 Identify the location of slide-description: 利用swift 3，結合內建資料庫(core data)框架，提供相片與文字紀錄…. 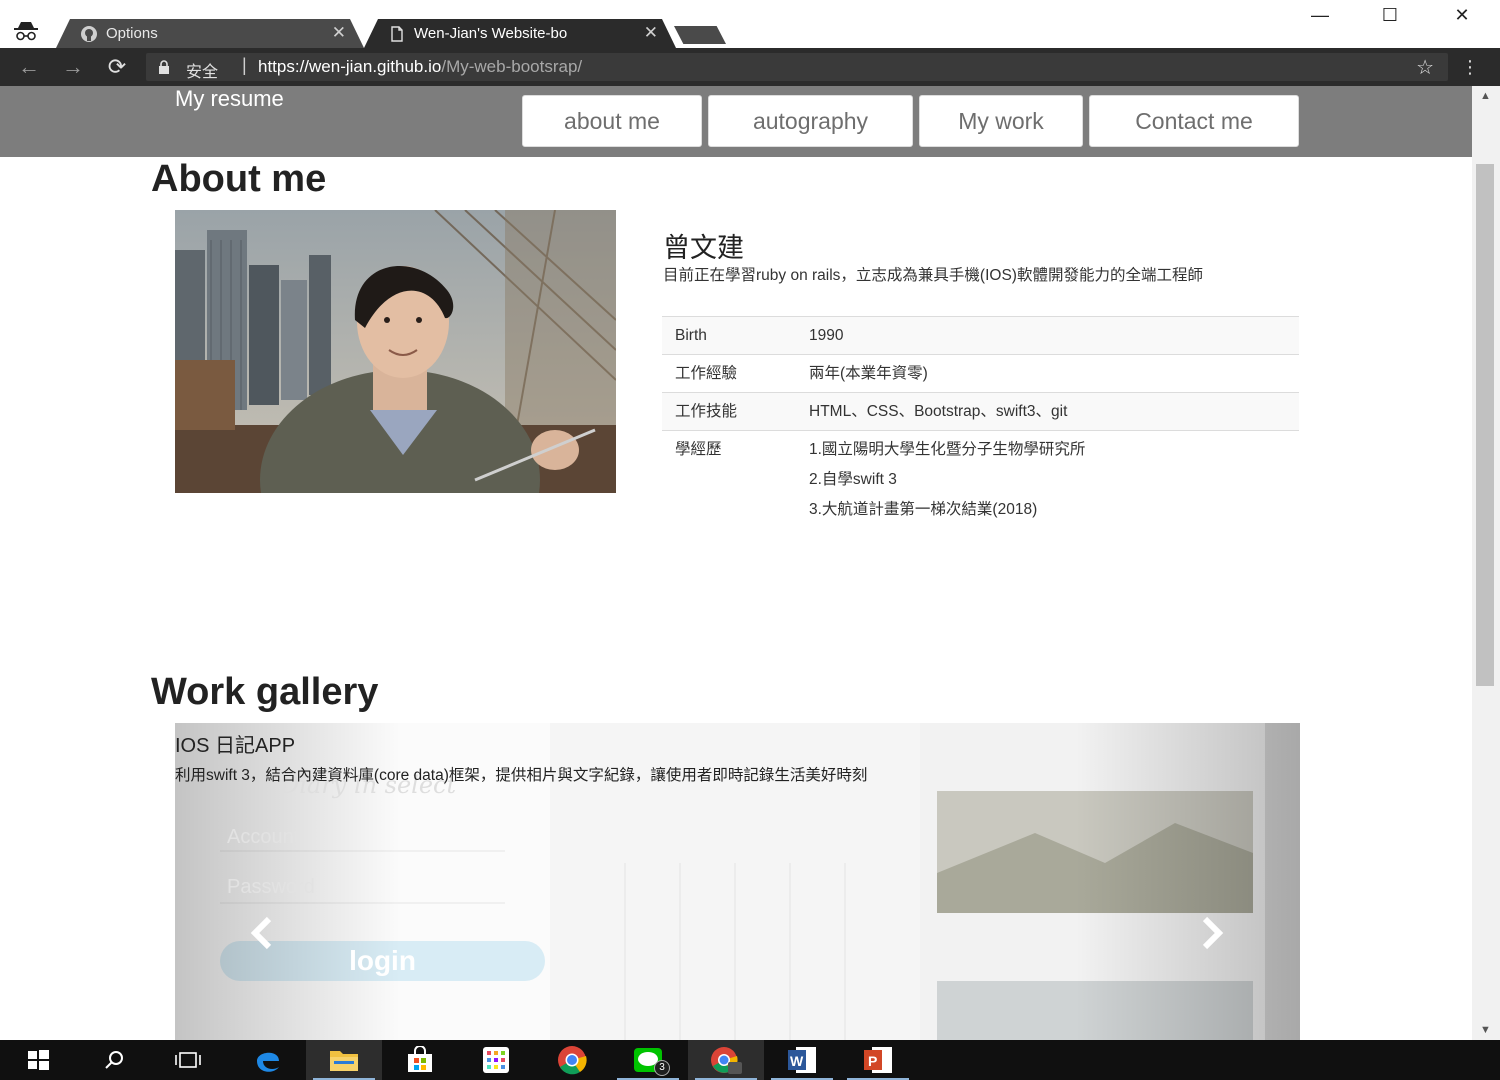
(521, 775).